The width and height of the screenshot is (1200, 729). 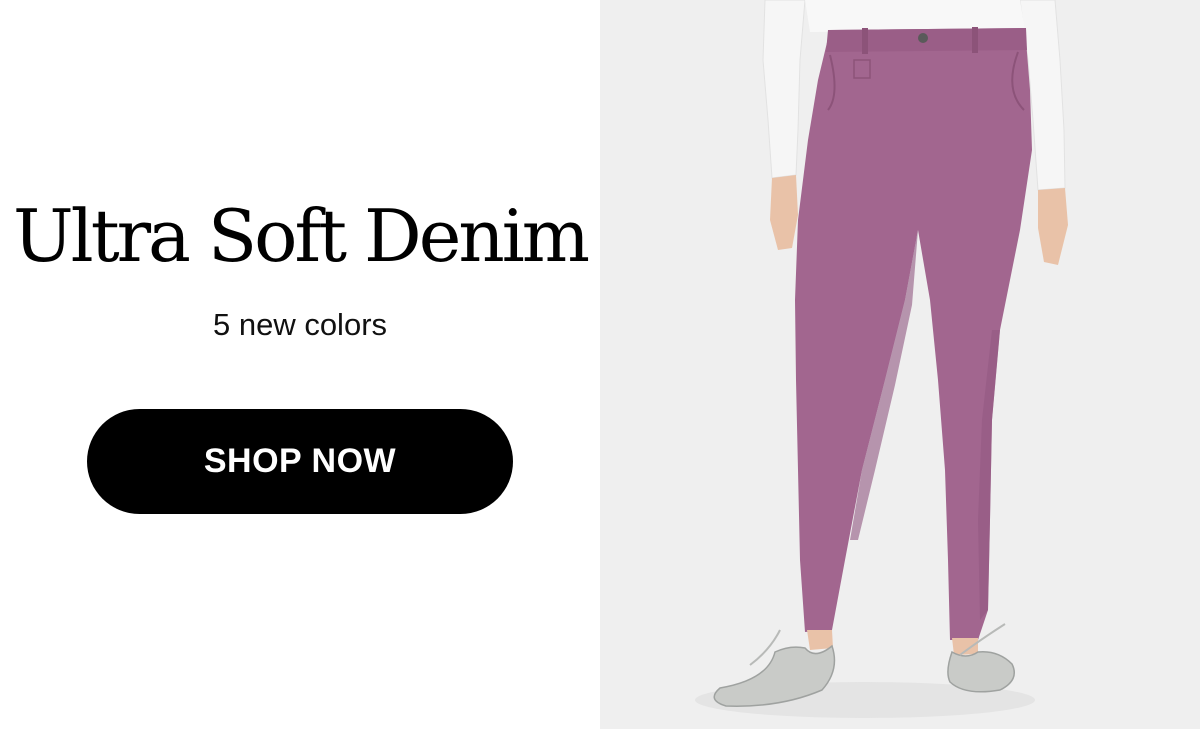 I want to click on shop-now-button: SHOP NOW, so click(x=300, y=461).